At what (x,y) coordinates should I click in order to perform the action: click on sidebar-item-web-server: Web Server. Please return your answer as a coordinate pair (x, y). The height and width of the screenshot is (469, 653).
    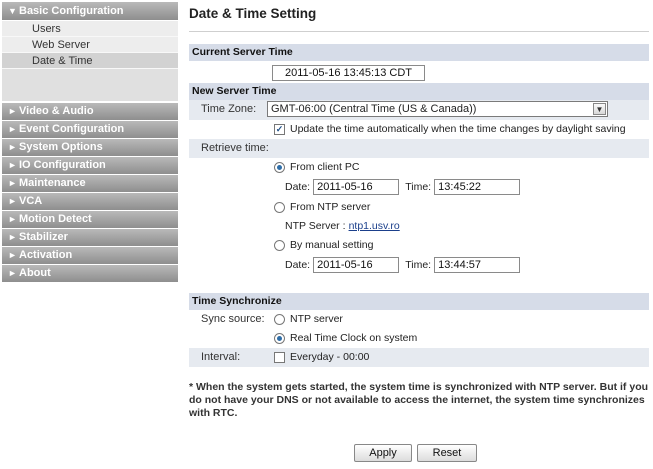
    Looking at the image, I should click on (90, 45).